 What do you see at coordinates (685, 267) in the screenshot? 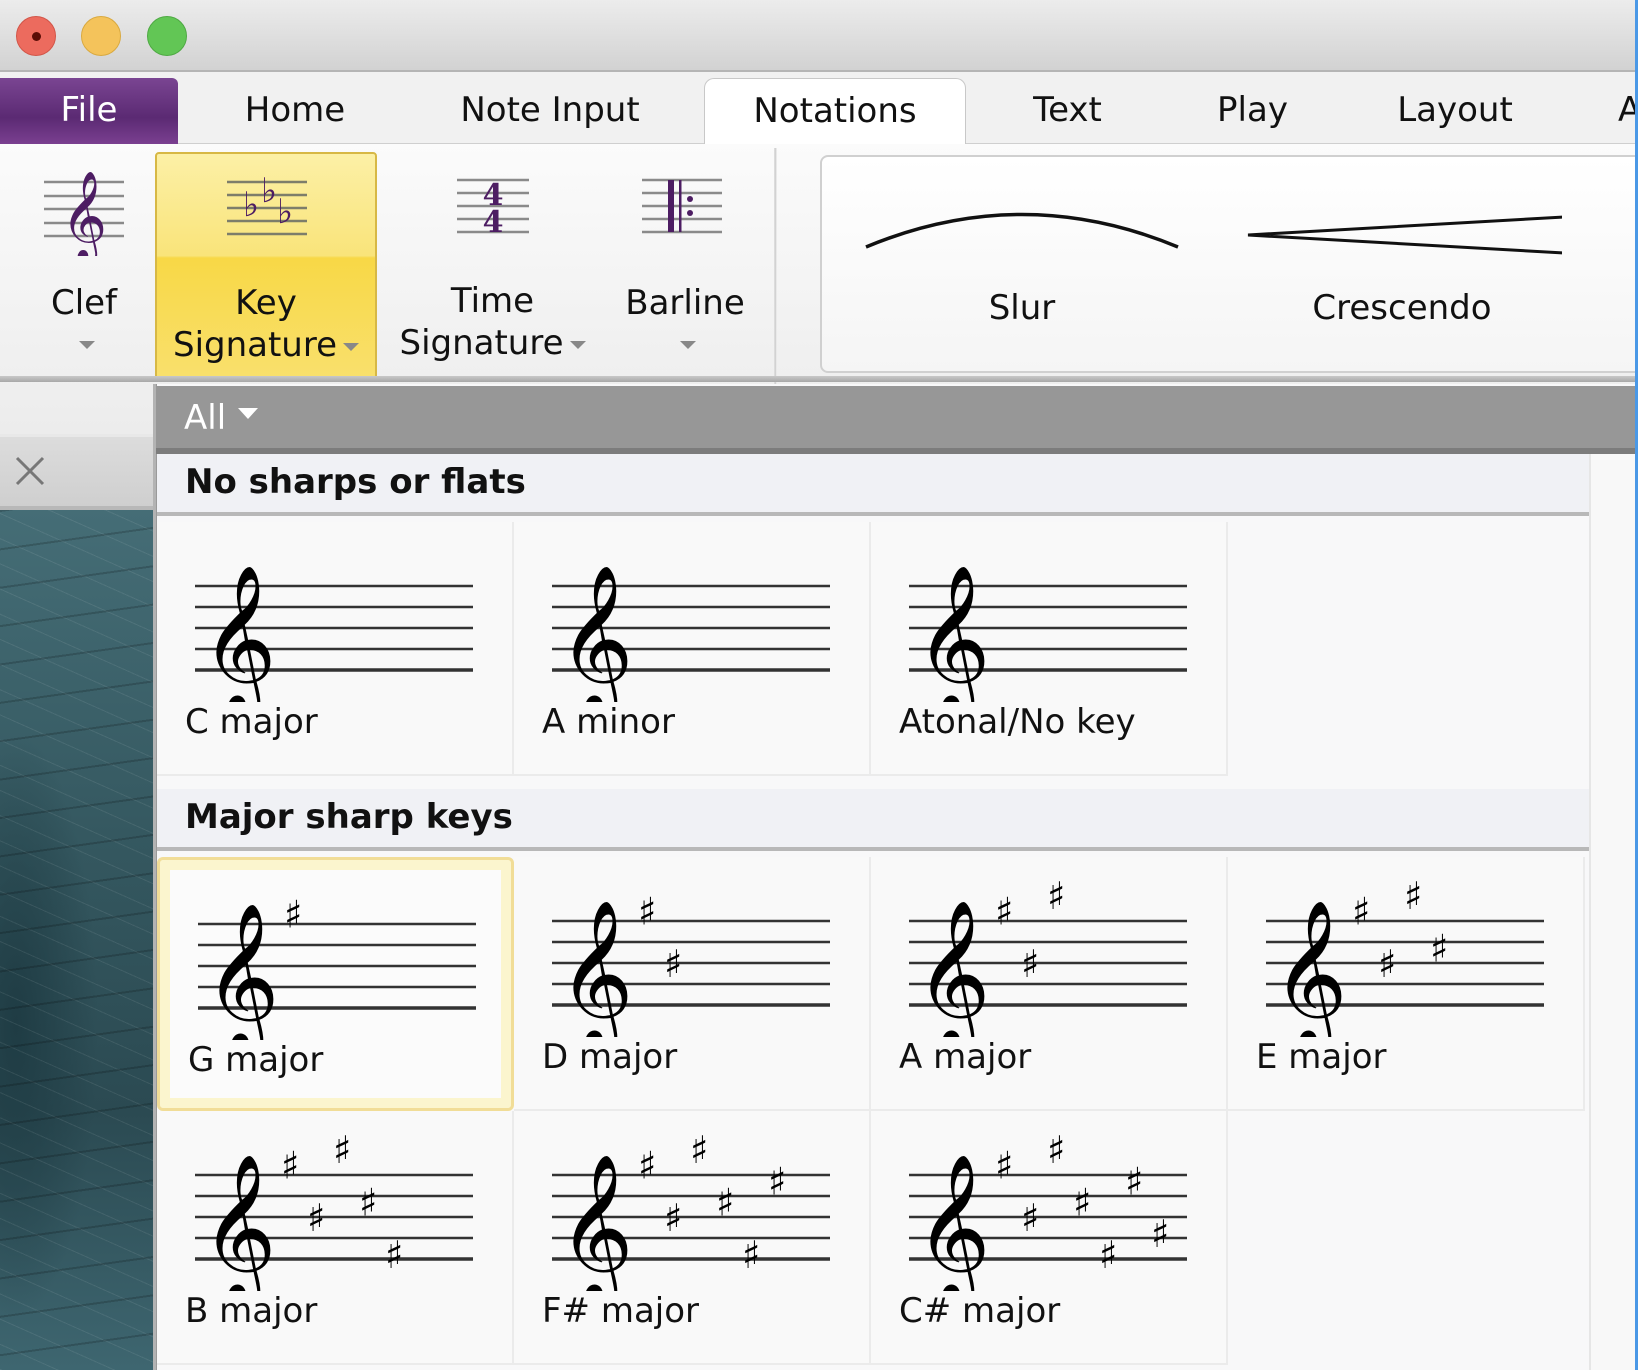
I see `barline-button: Barline` at bounding box center [685, 267].